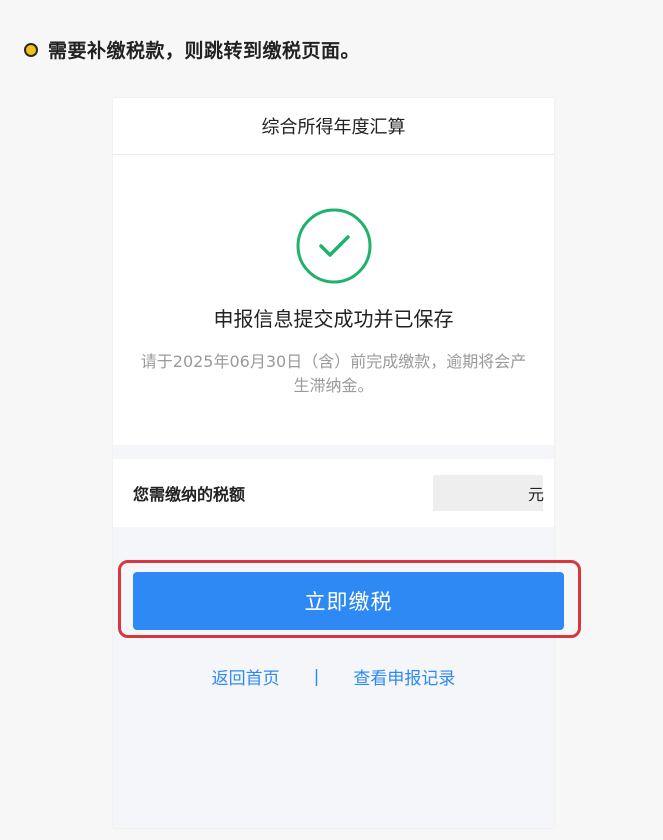 This screenshot has height=840, width=663. Describe the element at coordinates (246, 676) in the screenshot. I see `return-home-link: 返回首页` at that location.